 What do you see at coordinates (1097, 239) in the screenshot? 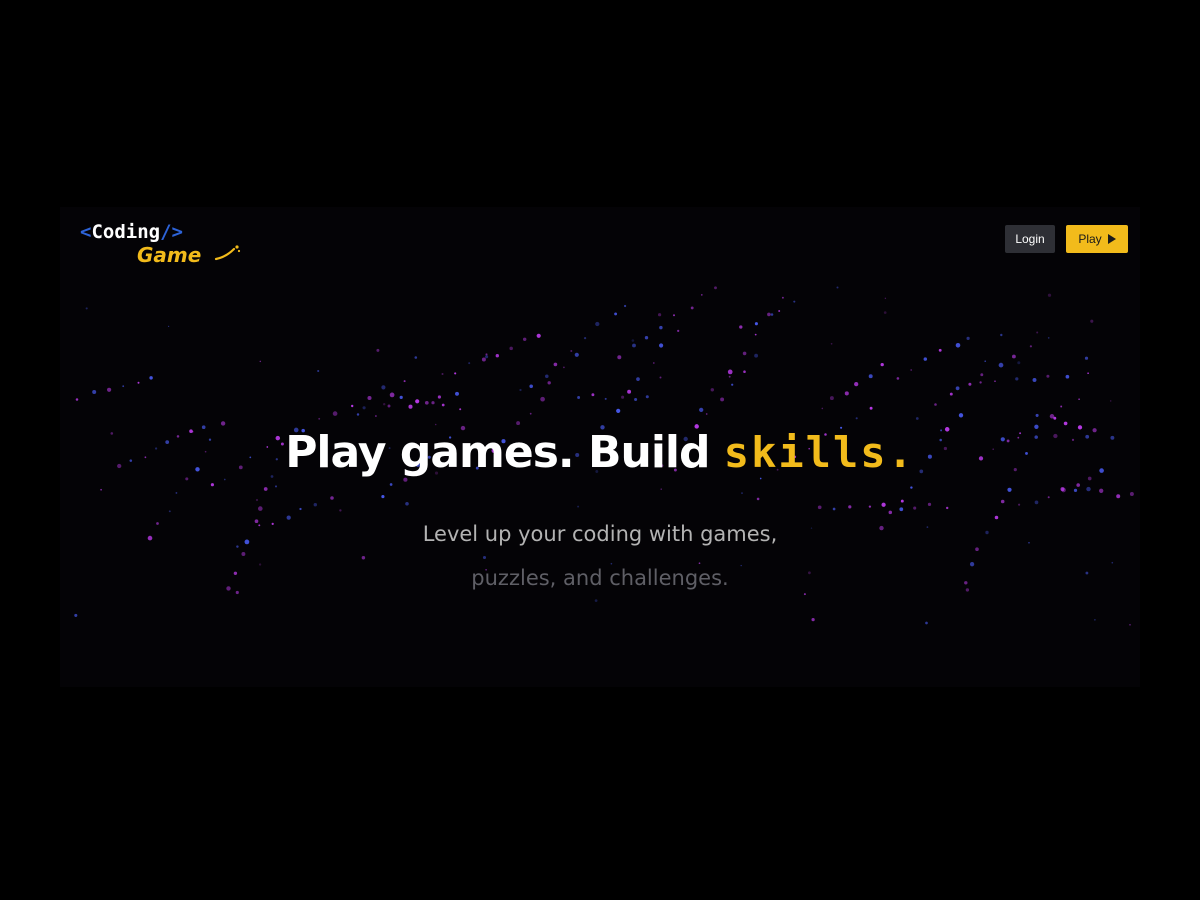
I see `play-button: Play` at bounding box center [1097, 239].